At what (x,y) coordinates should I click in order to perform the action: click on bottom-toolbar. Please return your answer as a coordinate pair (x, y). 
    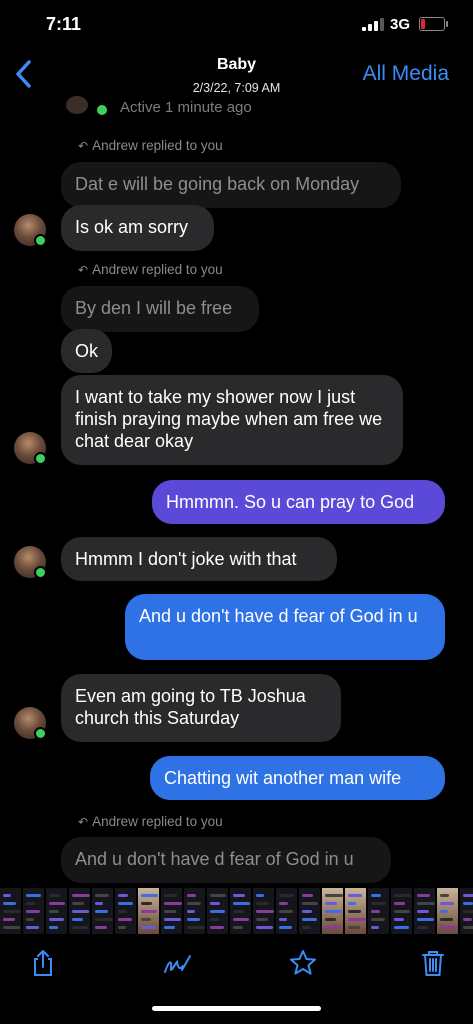
    Looking at the image, I should click on (236, 964).